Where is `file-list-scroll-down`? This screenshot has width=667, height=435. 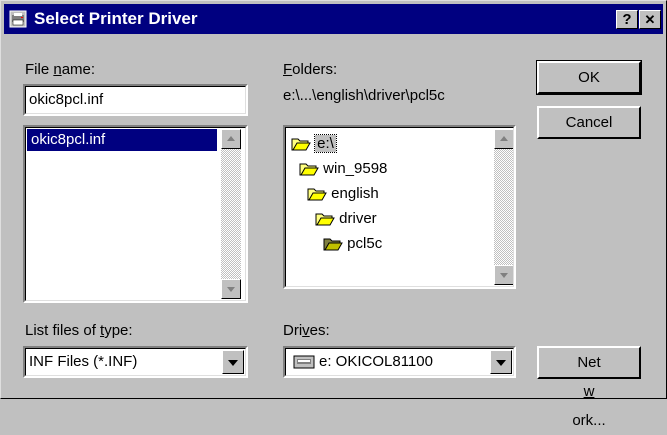
file-list-scroll-down is located at coordinates (231, 289).